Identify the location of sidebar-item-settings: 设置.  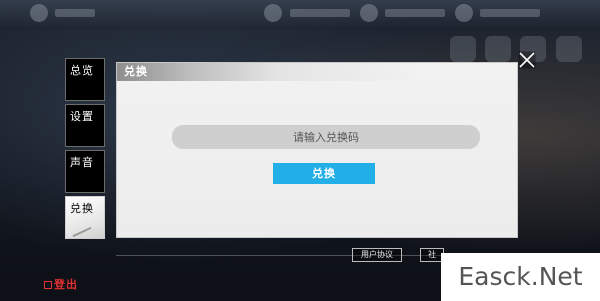
(85, 125).